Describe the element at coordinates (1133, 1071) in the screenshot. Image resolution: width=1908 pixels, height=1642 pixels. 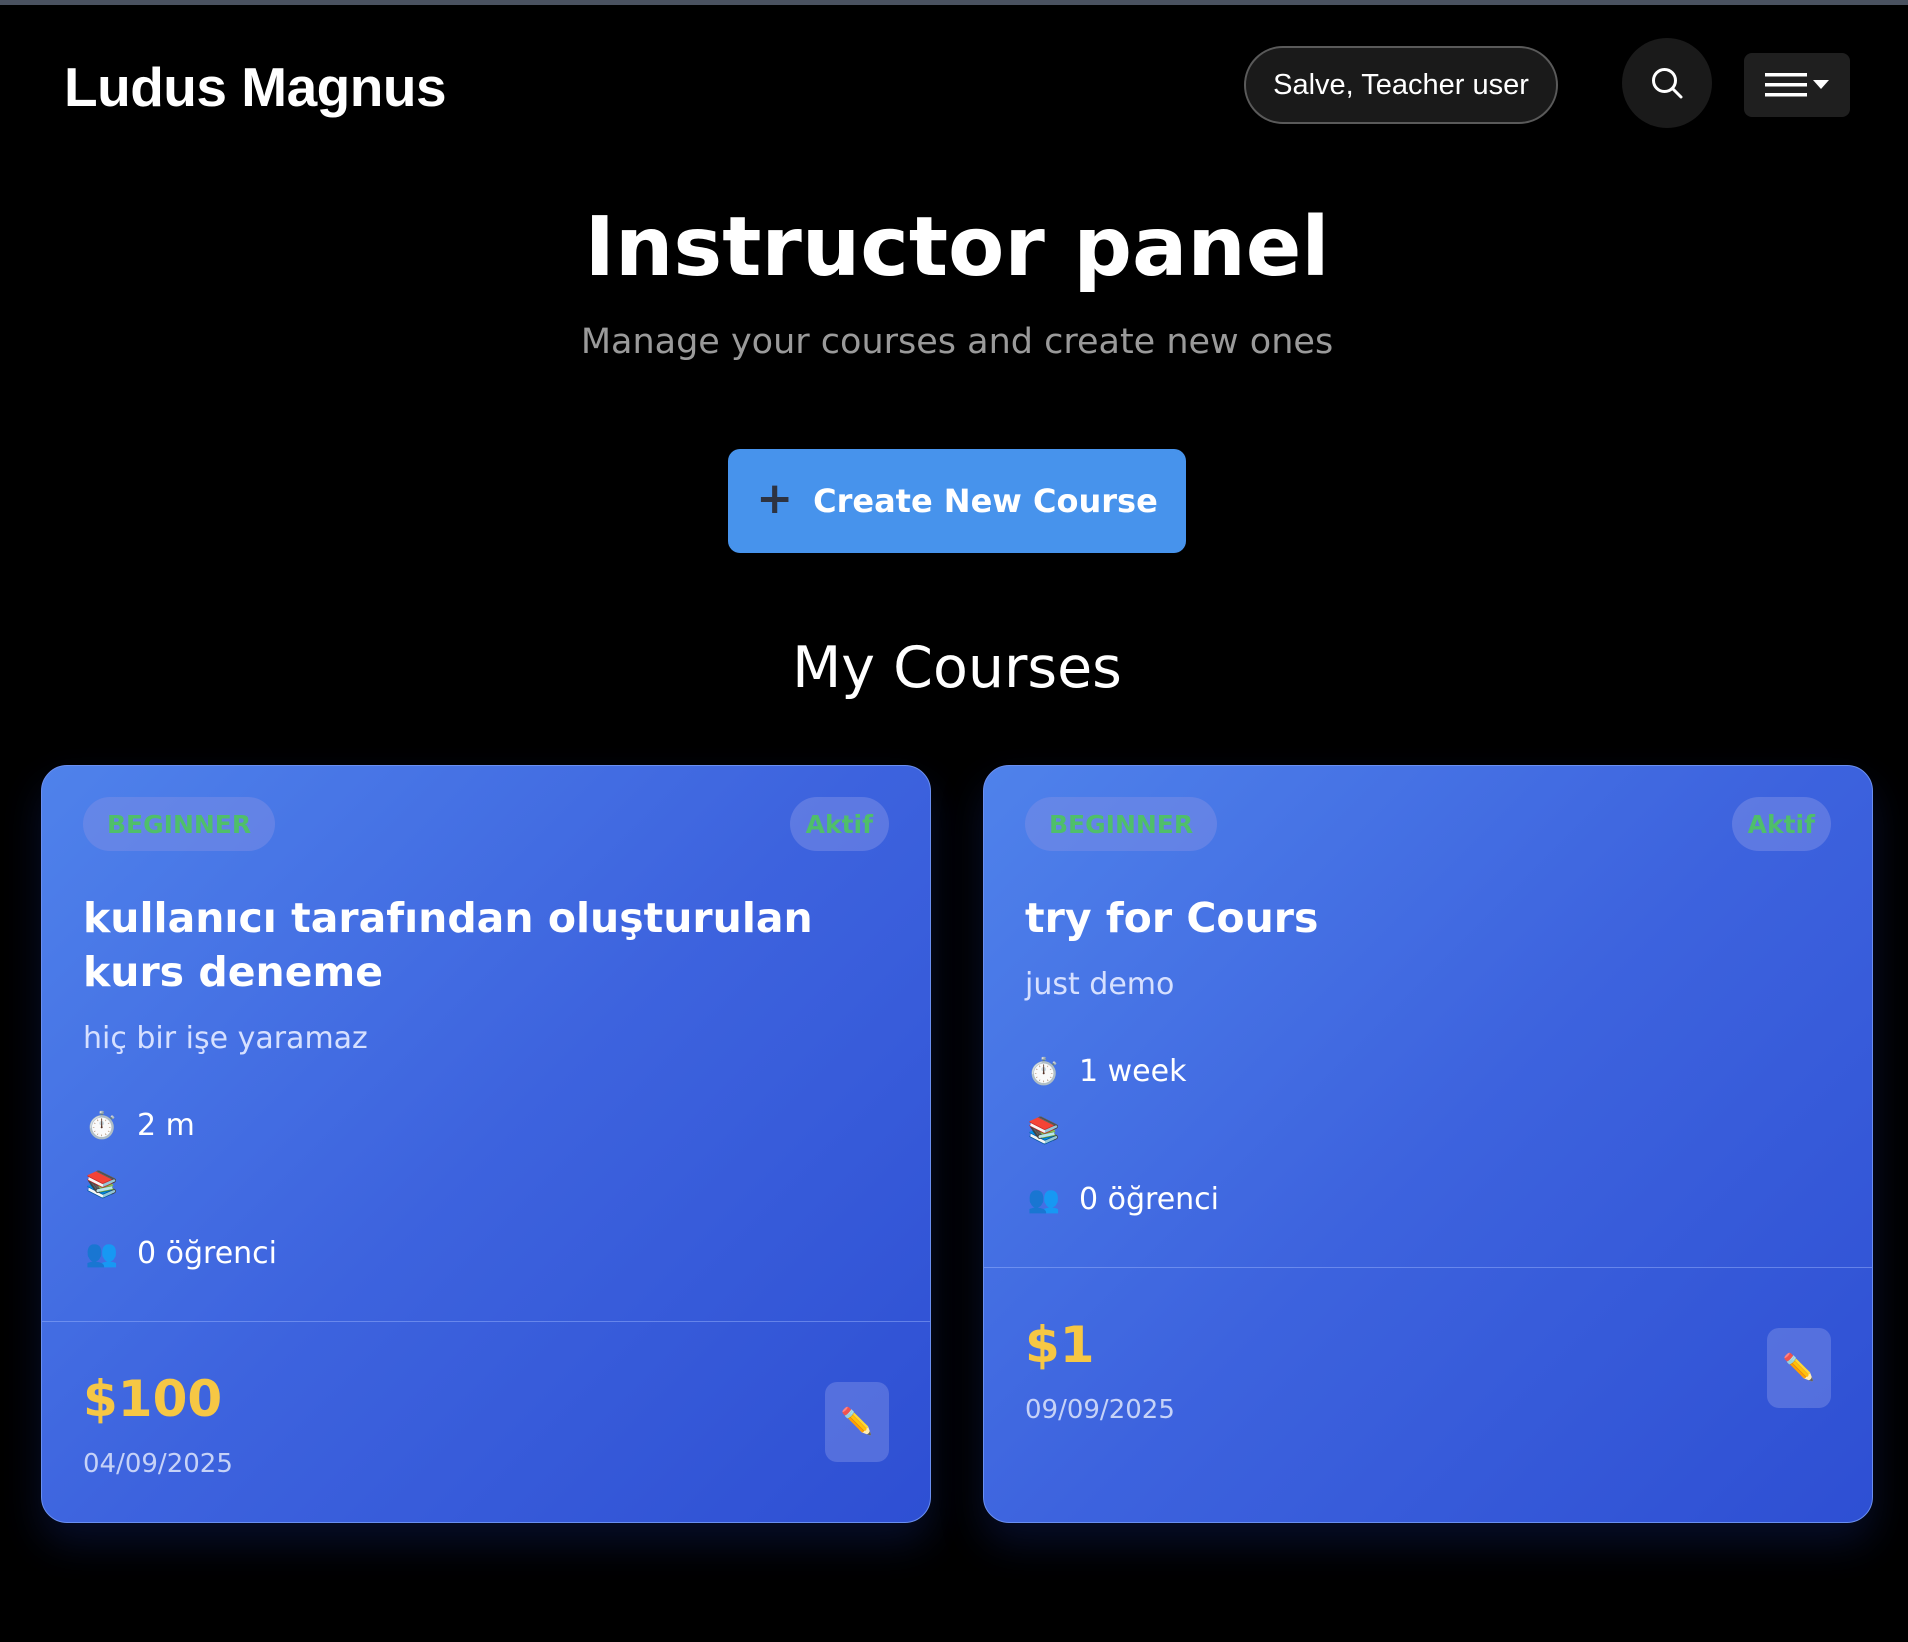
I see `duration-text: 1 week` at that location.